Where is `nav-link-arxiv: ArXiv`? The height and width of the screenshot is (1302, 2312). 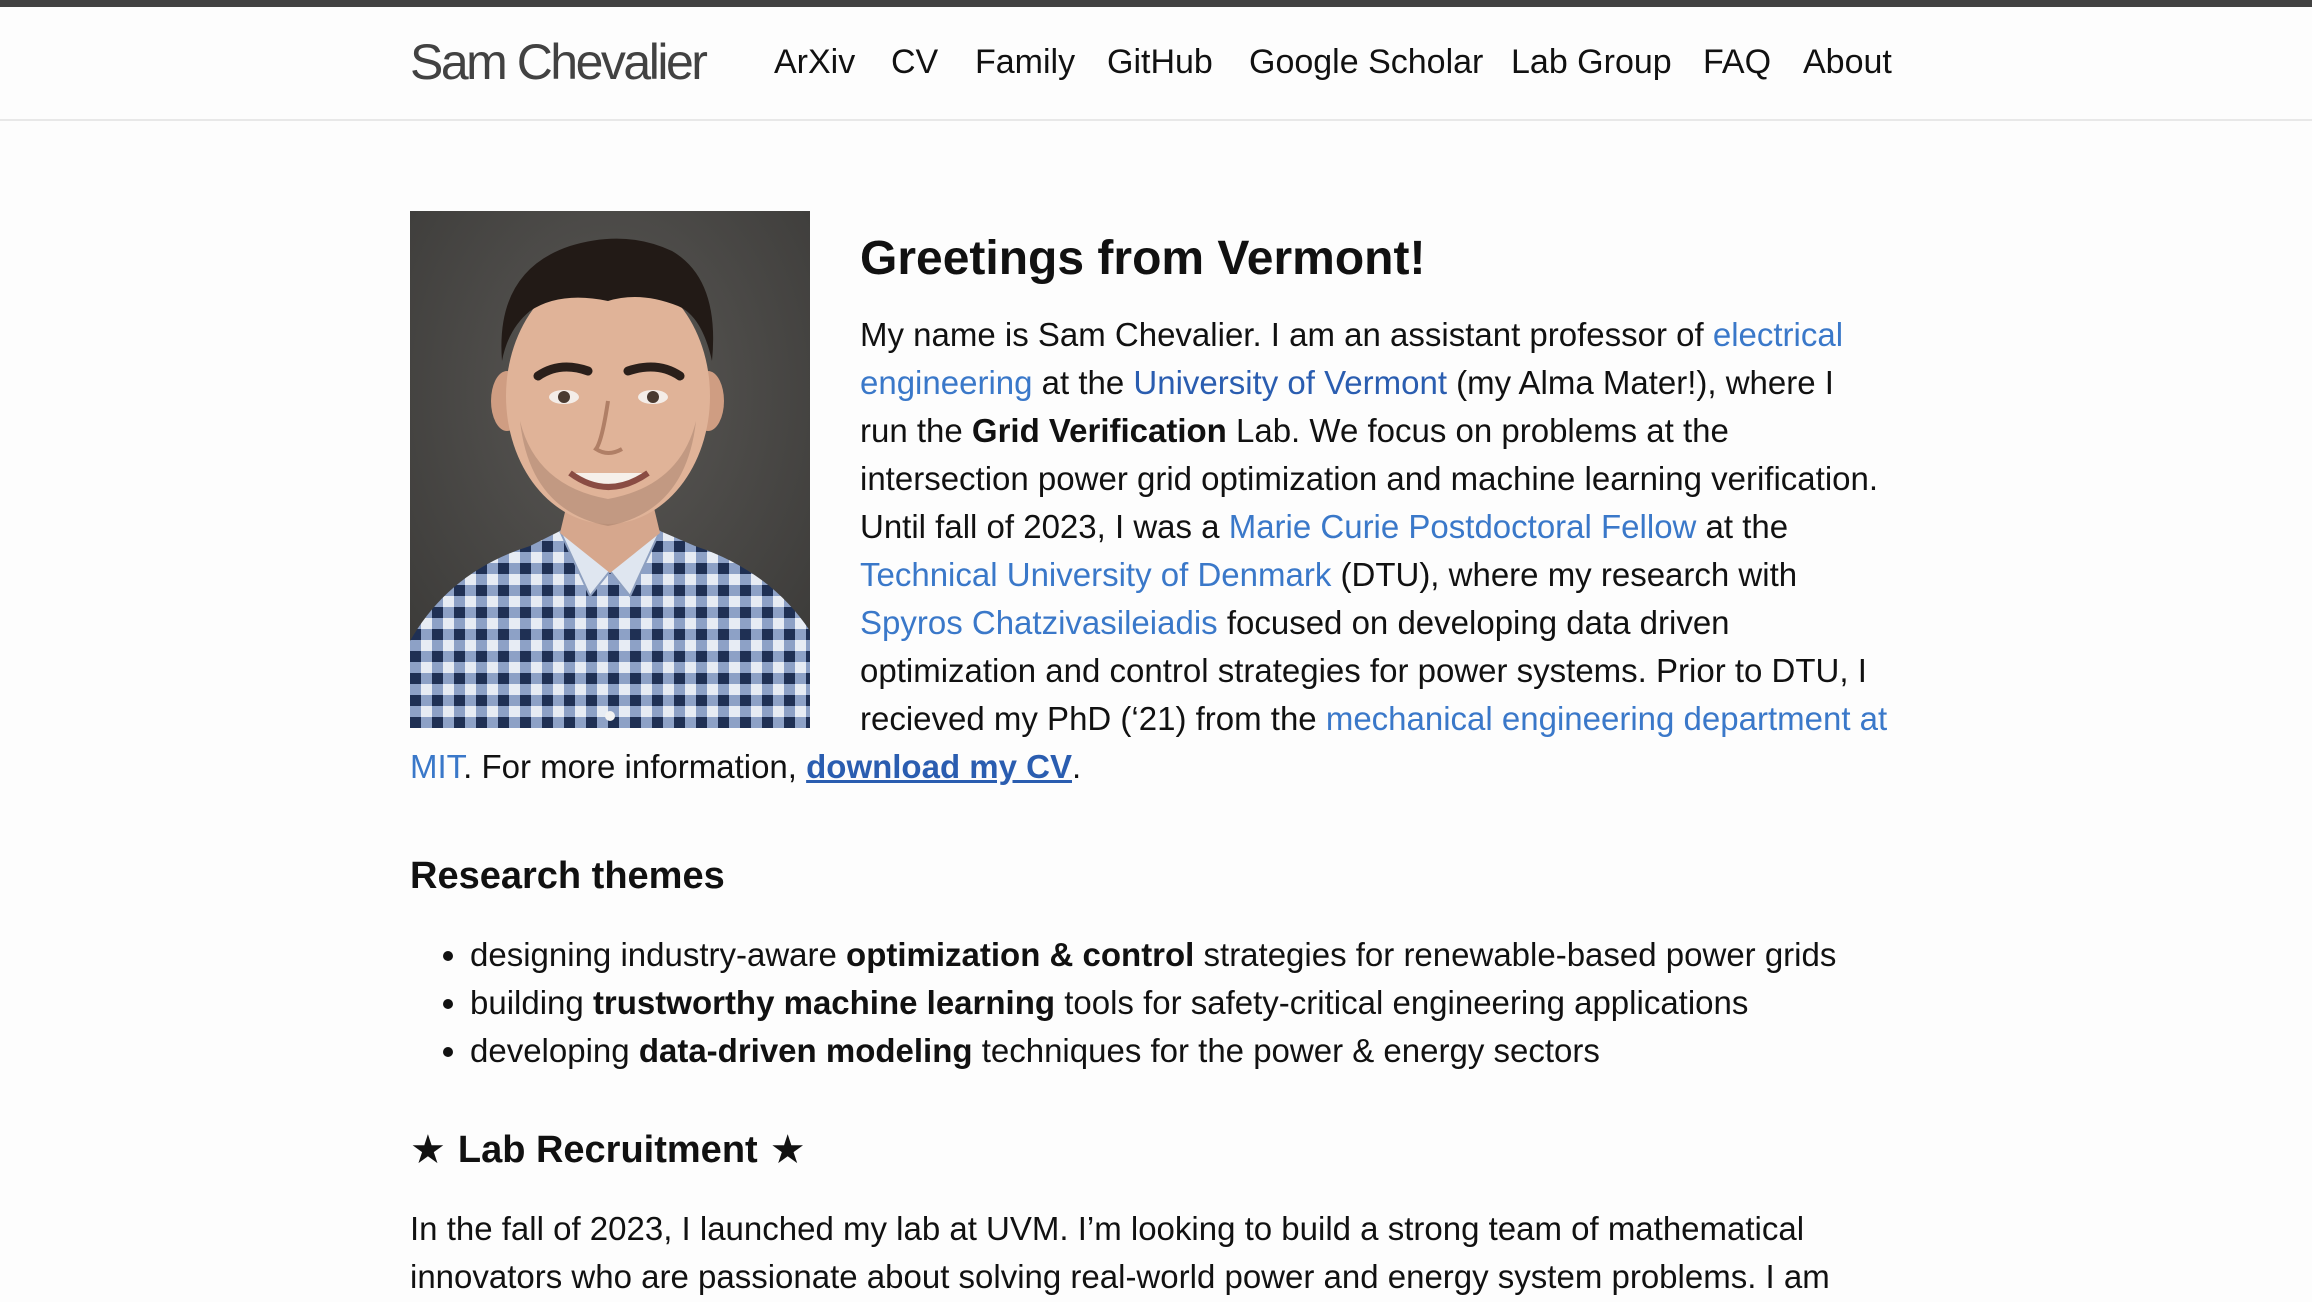
nav-link-arxiv: ArXiv is located at coordinates (814, 62).